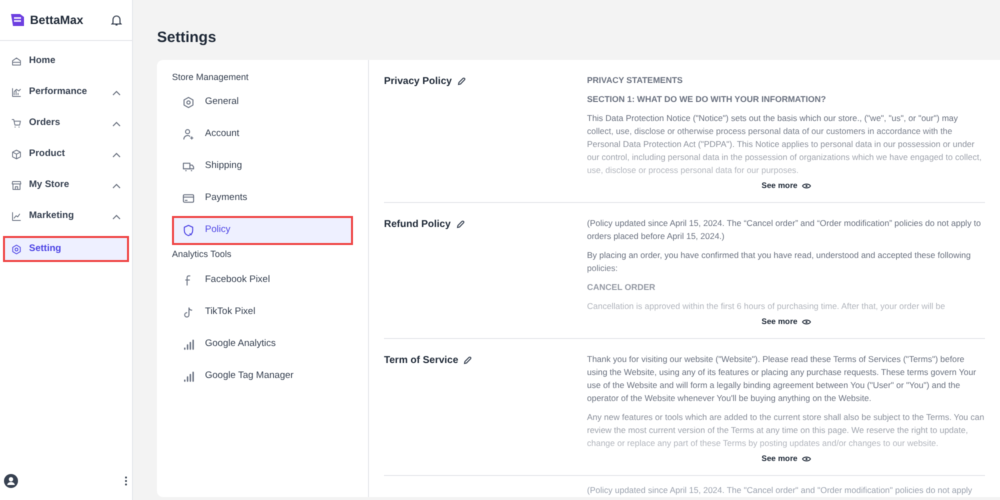 The image size is (1000, 500). I want to click on nav-item: Marketing, so click(66, 216).